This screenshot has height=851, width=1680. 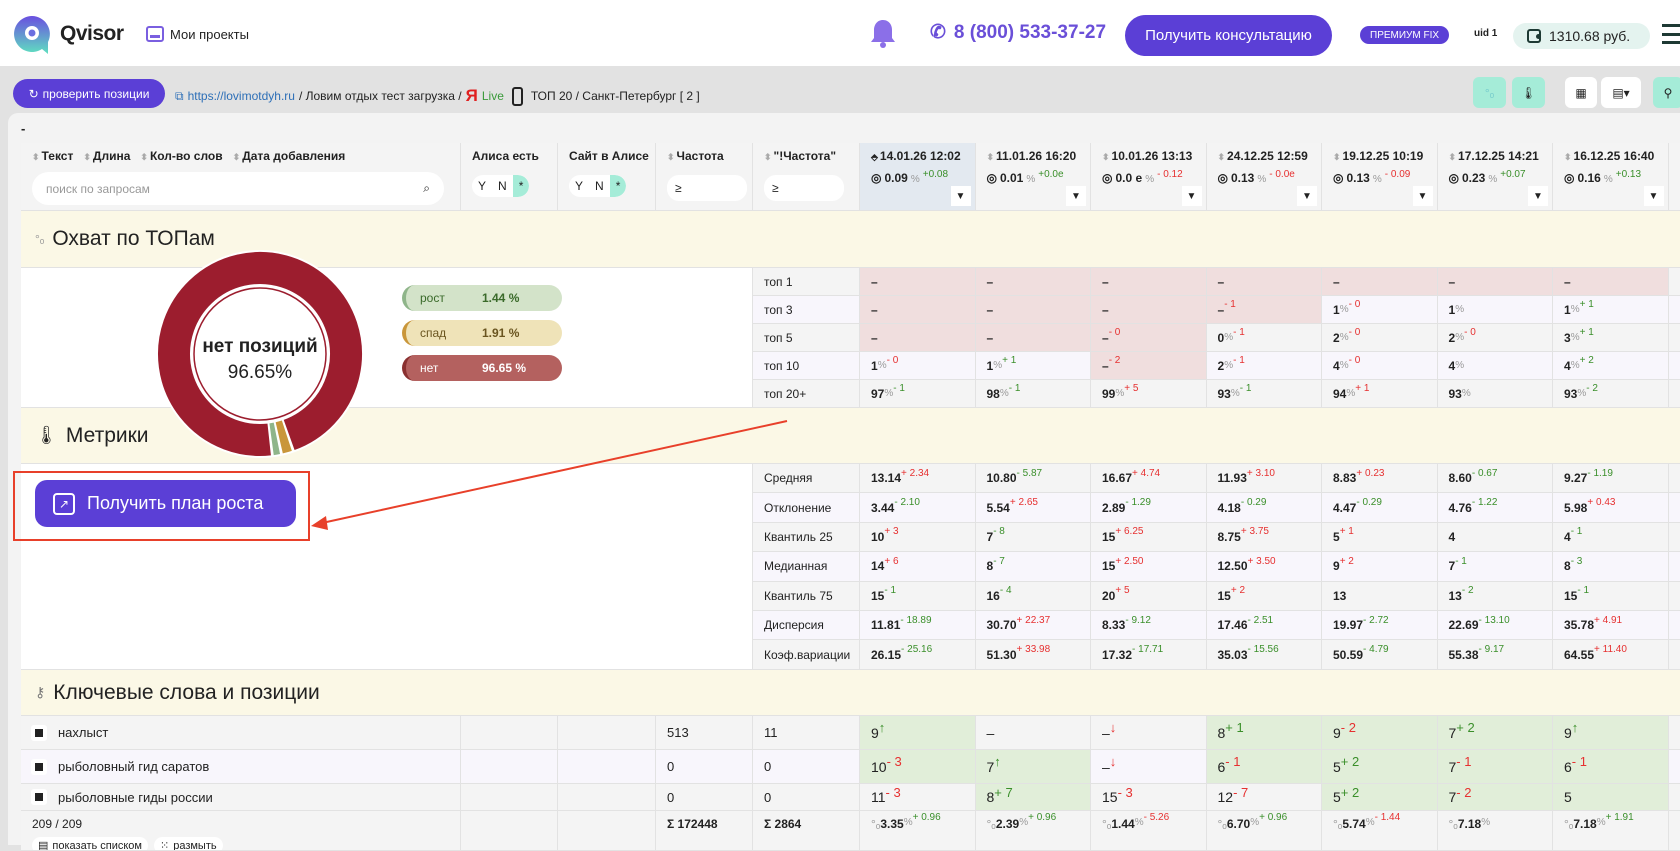 What do you see at coordinates (804, 188) in the screenshot?
I see `frequency-exact-min-input: ≥` at bounding box center [804, 188].